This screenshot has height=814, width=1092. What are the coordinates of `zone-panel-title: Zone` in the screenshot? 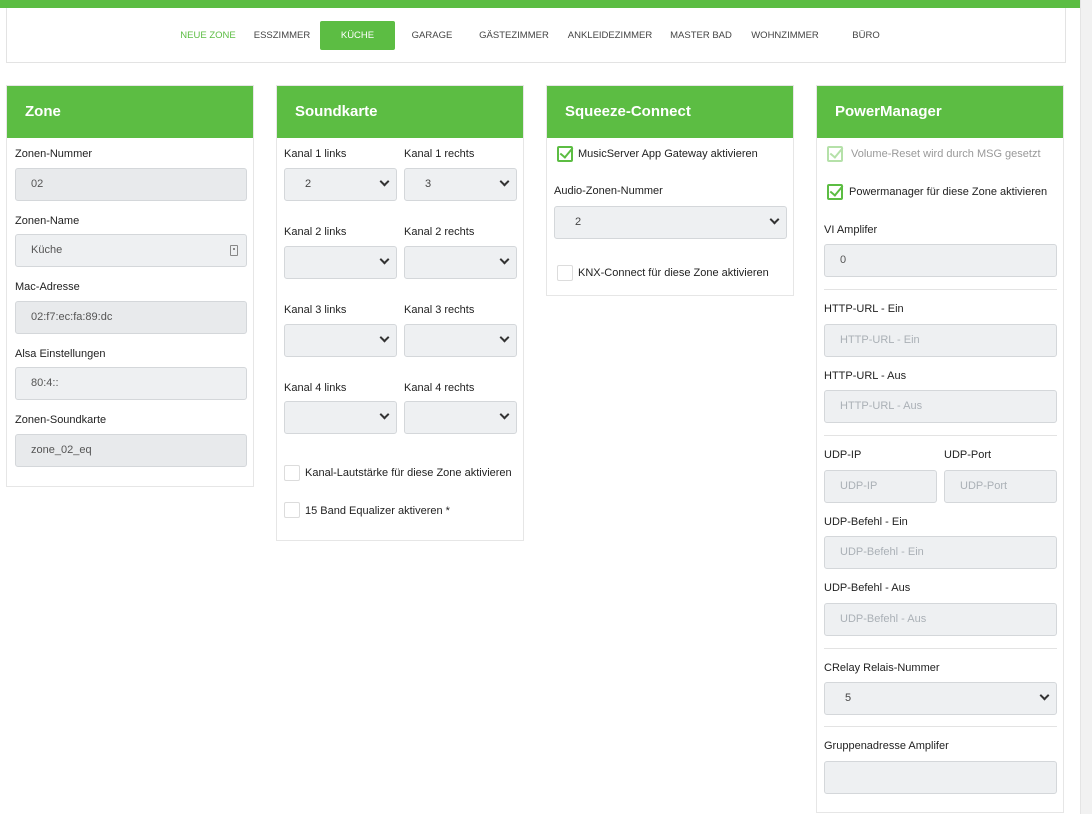 It's located at (130, 112).